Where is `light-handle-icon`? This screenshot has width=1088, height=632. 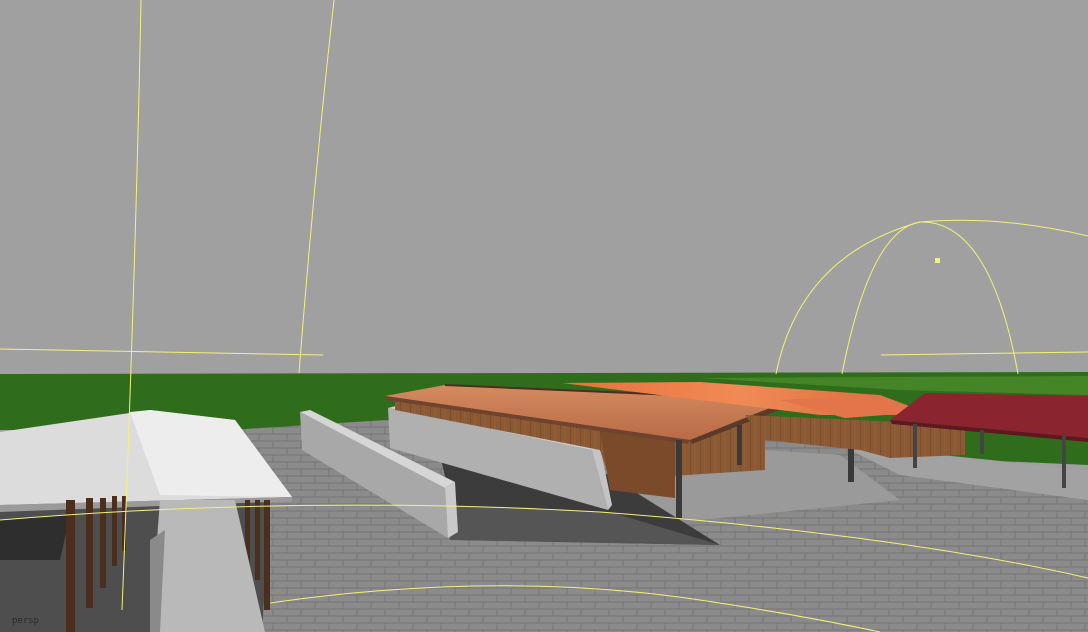 light-handle-icon is located at coordinates (937, 260).